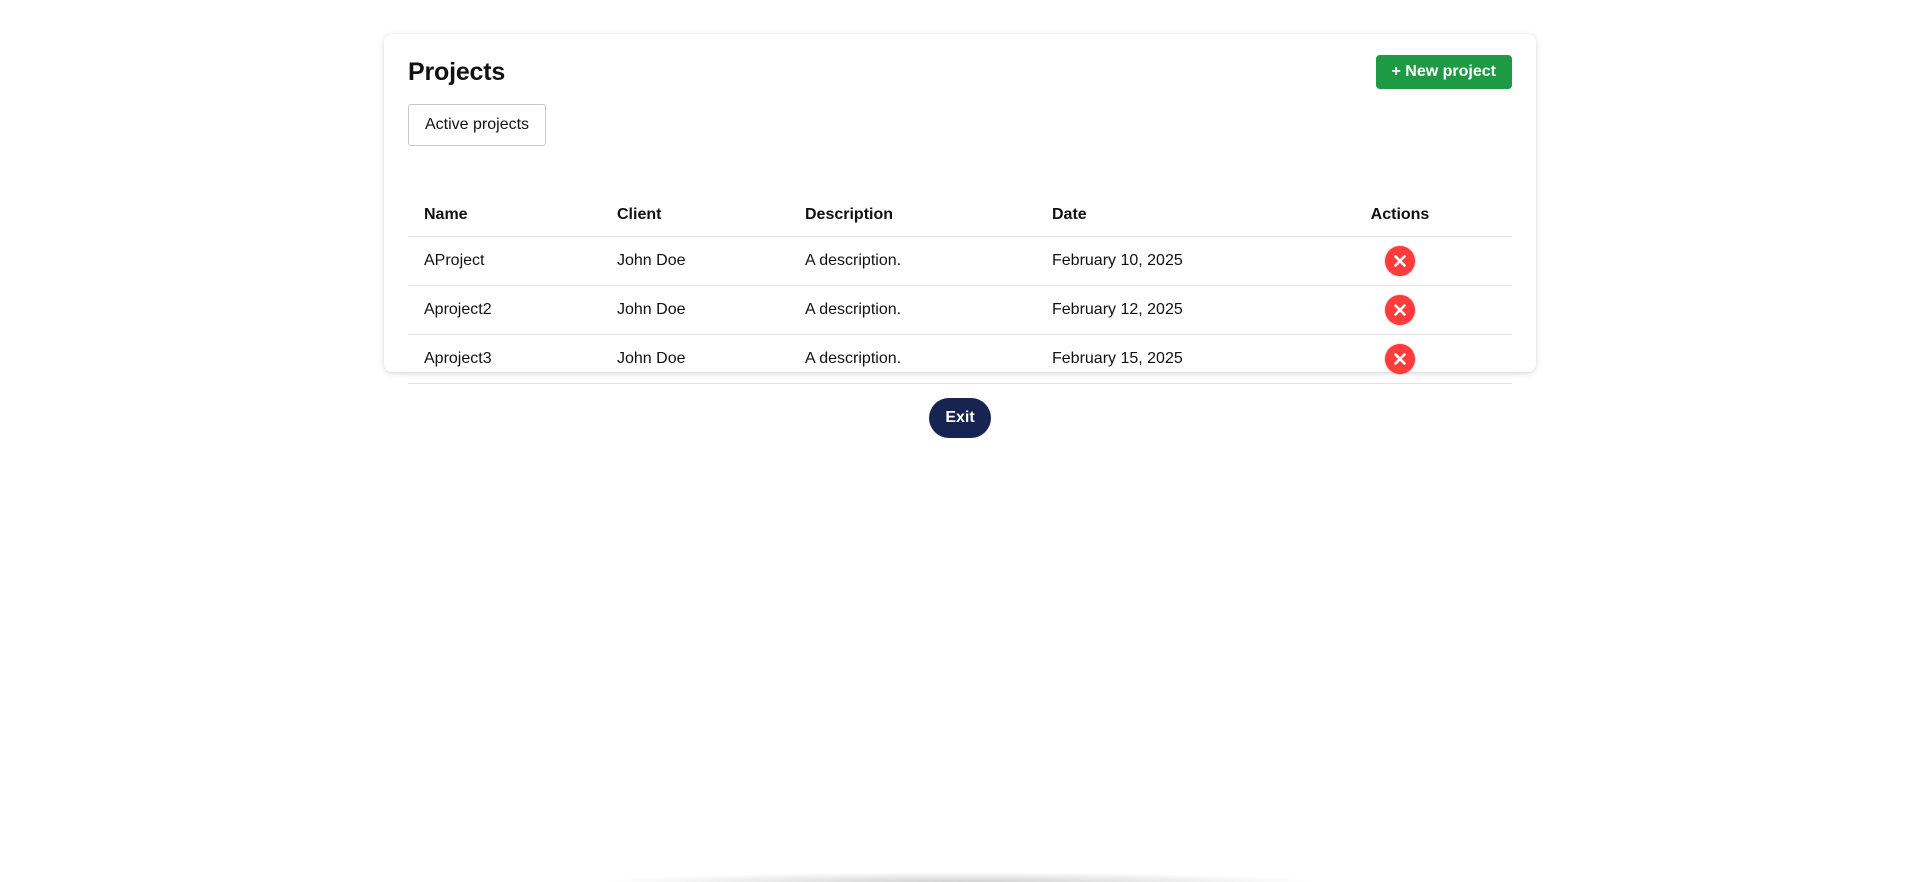  What do you see at coordinates (504, 359) in the screenshot?
I see `project-name-cell: Aproject3` at bounding box center [504, 359].